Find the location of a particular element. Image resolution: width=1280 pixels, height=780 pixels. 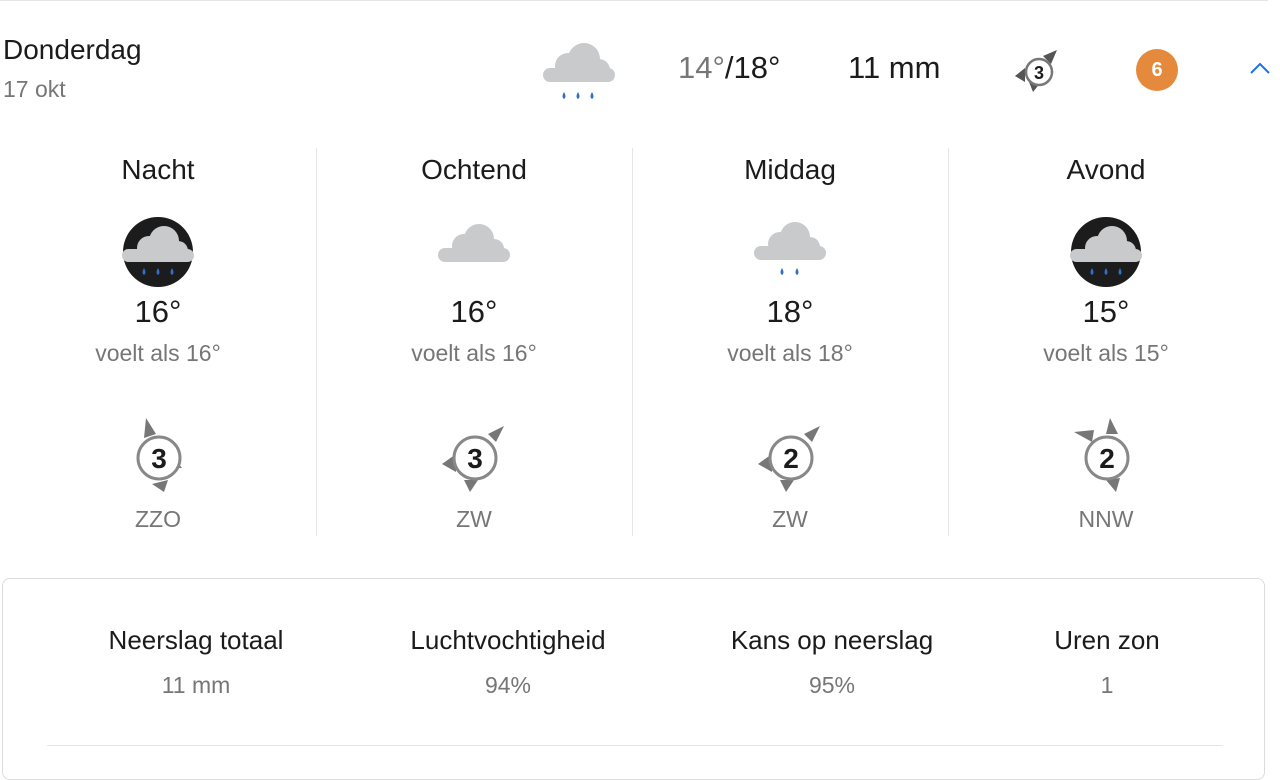

stat-sun-hours: Uren zon 1 is located at coordinates (1107, 662).